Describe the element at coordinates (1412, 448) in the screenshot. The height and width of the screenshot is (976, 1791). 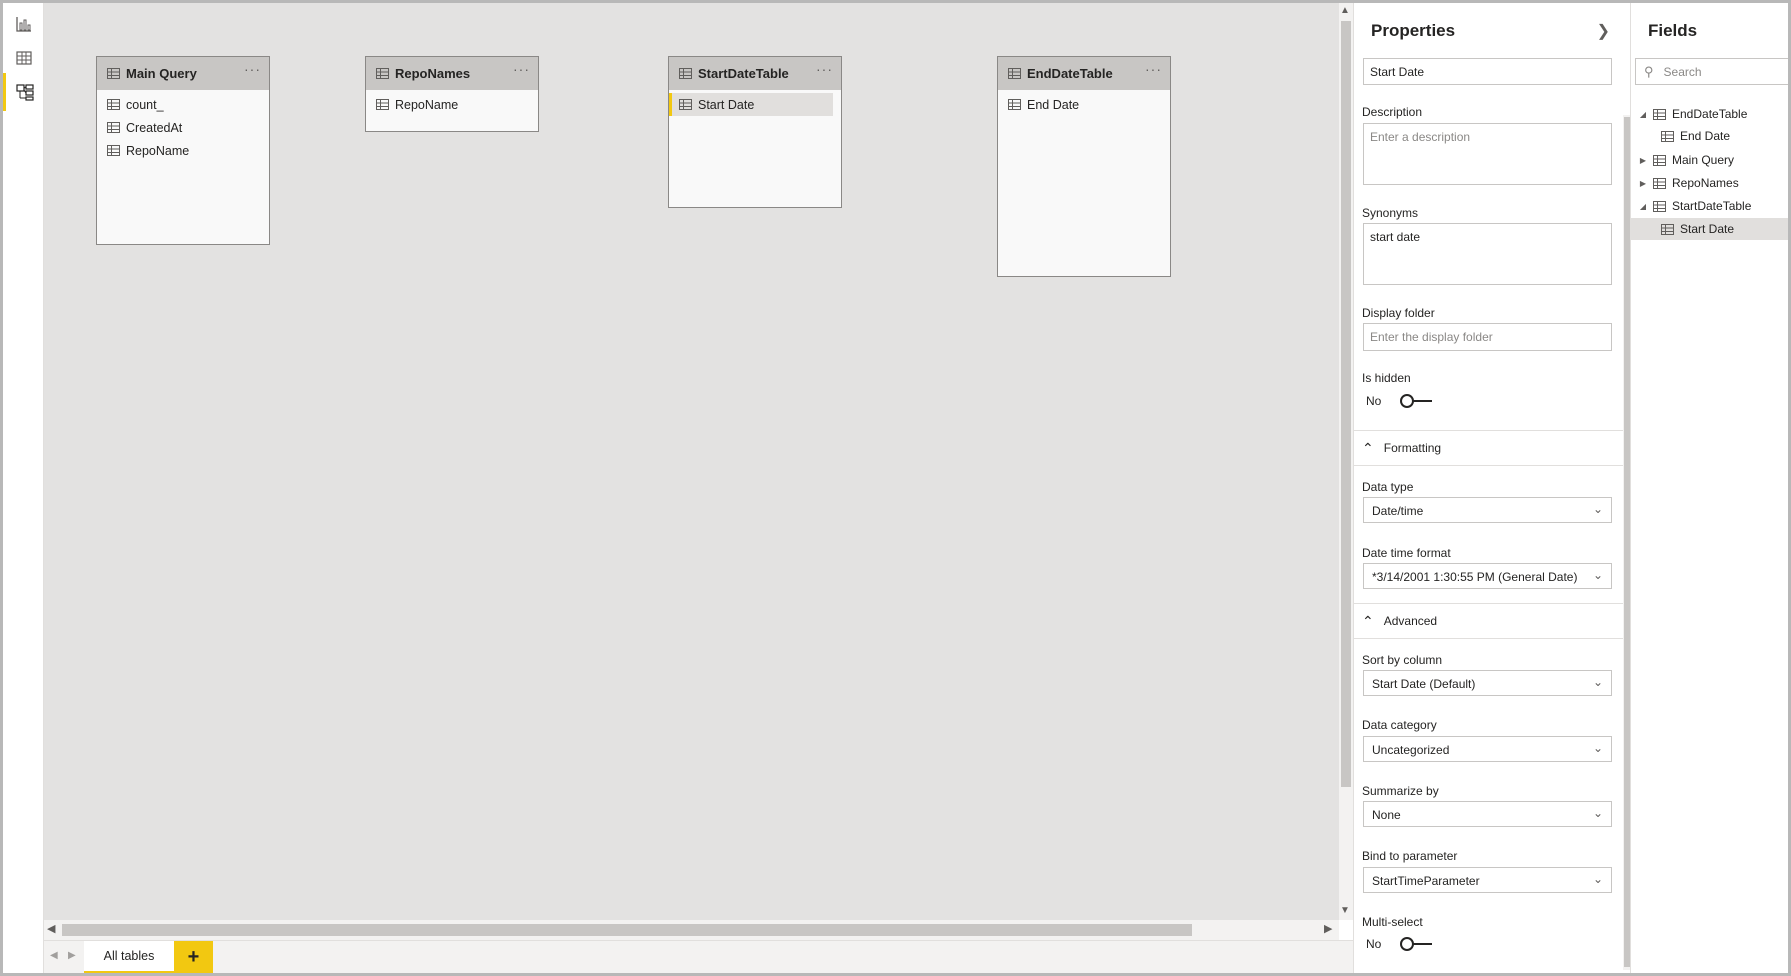
I see `formatting-label: Formatting` at that location.